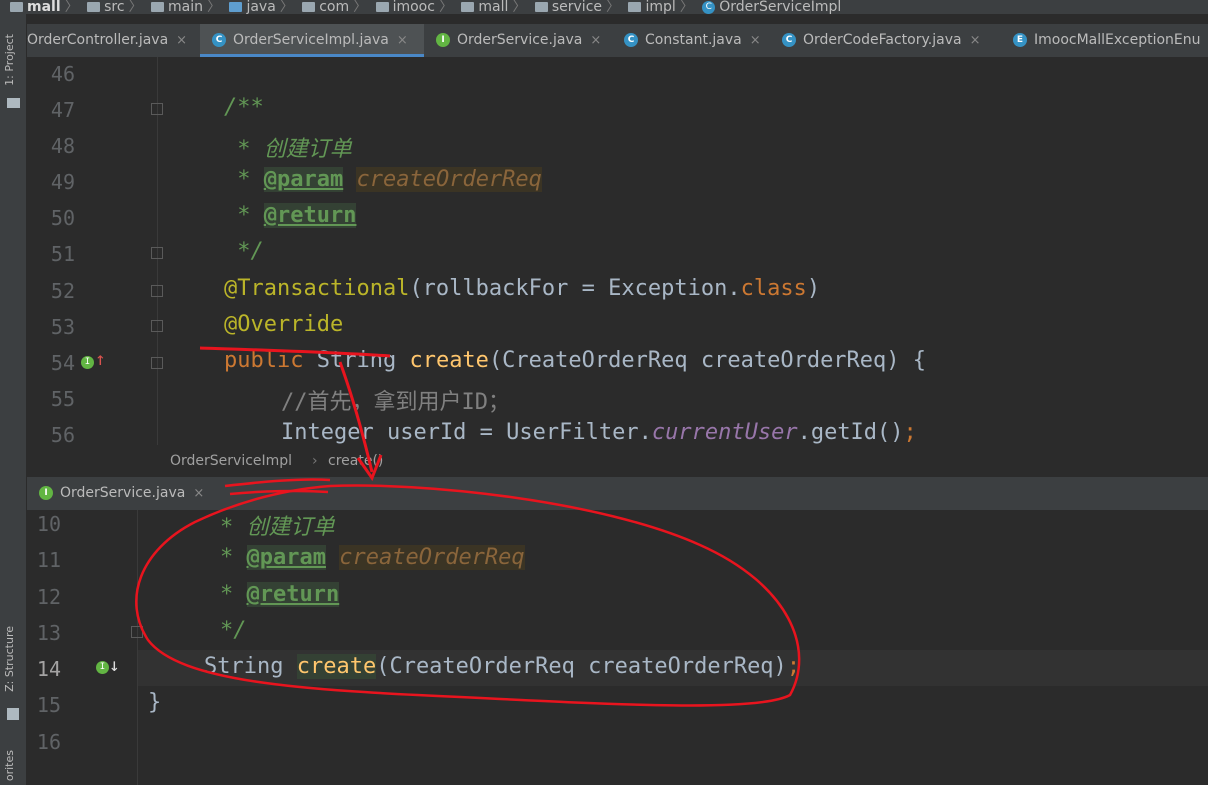  I want to click on rollback-args: (rollbackFor = Exception., so click(575, 288).